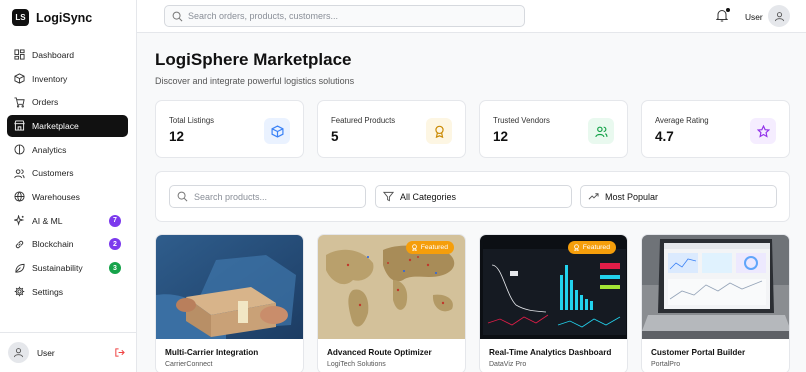 This screenshot has height=372, width=806. Describe the element at coordinates (682, 120) in the screenshot. I see `stat-label: Average Rating` at that location.